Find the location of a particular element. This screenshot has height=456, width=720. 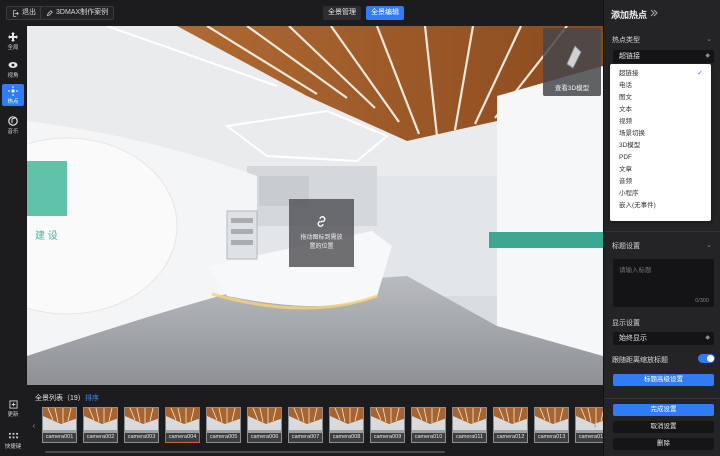

title-placeholder: 请输入标题 is located at coordinates (635, 270).